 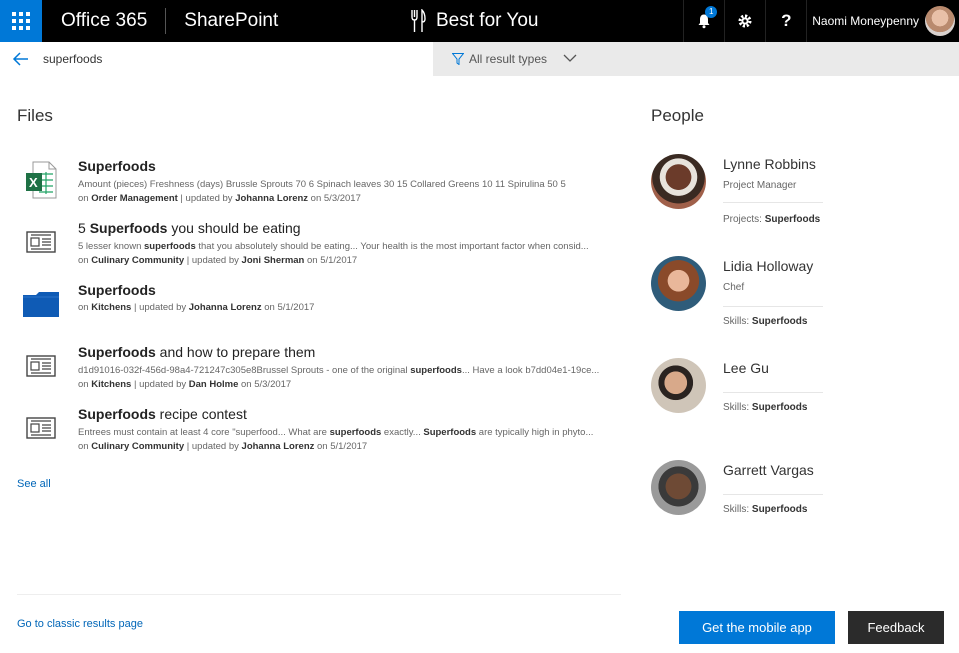 I want to click on filter-label: All result types, so click(x=508, y=59).